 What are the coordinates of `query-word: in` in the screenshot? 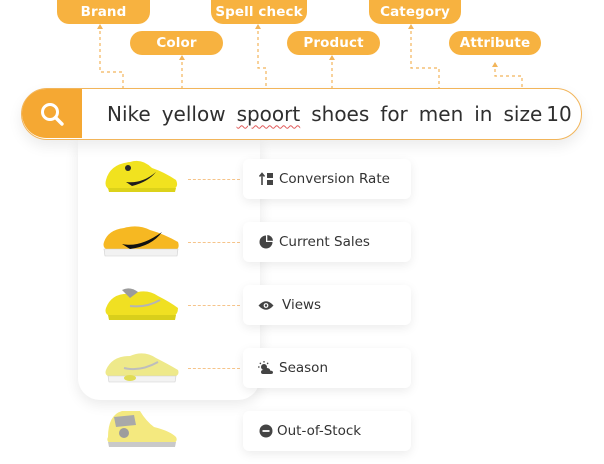 It's located at (483, 113).